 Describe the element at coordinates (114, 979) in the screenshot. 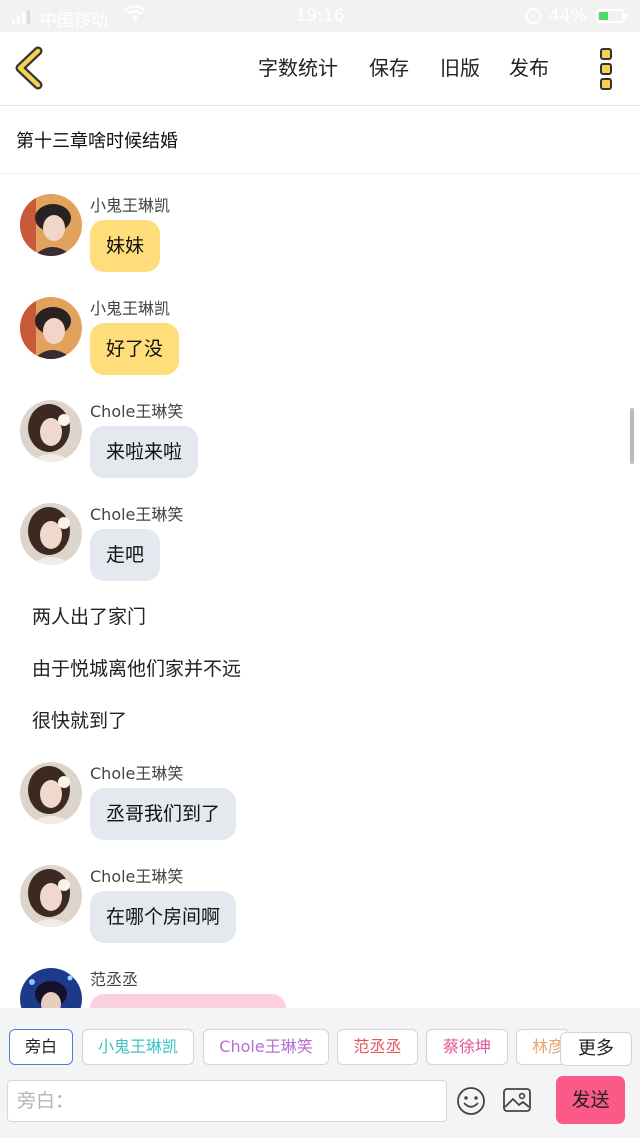

I see `sender-name: 范丞丞` at that location.